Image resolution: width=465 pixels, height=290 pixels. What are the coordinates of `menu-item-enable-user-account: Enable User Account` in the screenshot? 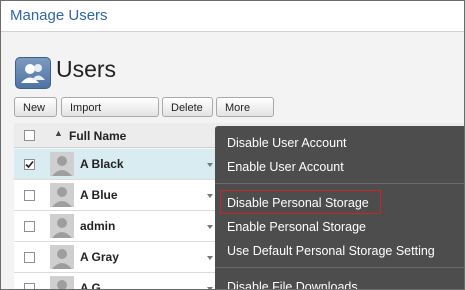 It's located at (285, 167).